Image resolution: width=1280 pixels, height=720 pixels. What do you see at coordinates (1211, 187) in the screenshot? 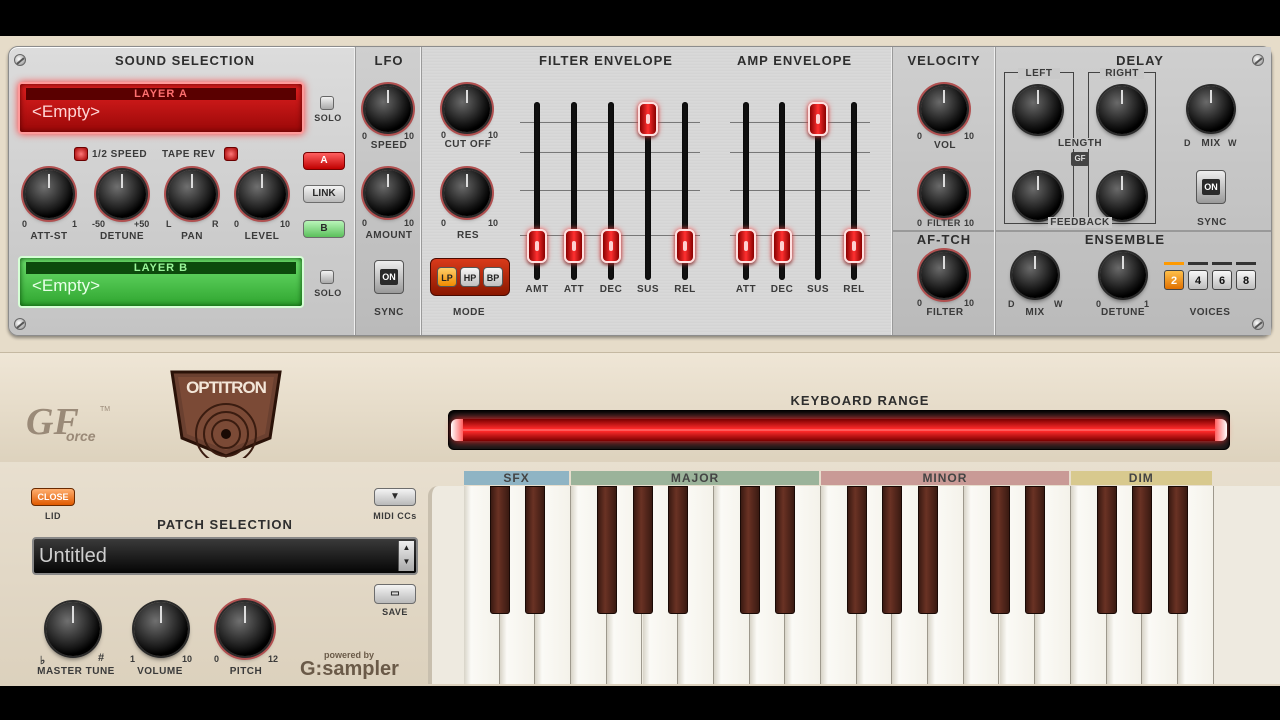
I see `delay-sync-button: ON` at bounding box center [1211, 187].